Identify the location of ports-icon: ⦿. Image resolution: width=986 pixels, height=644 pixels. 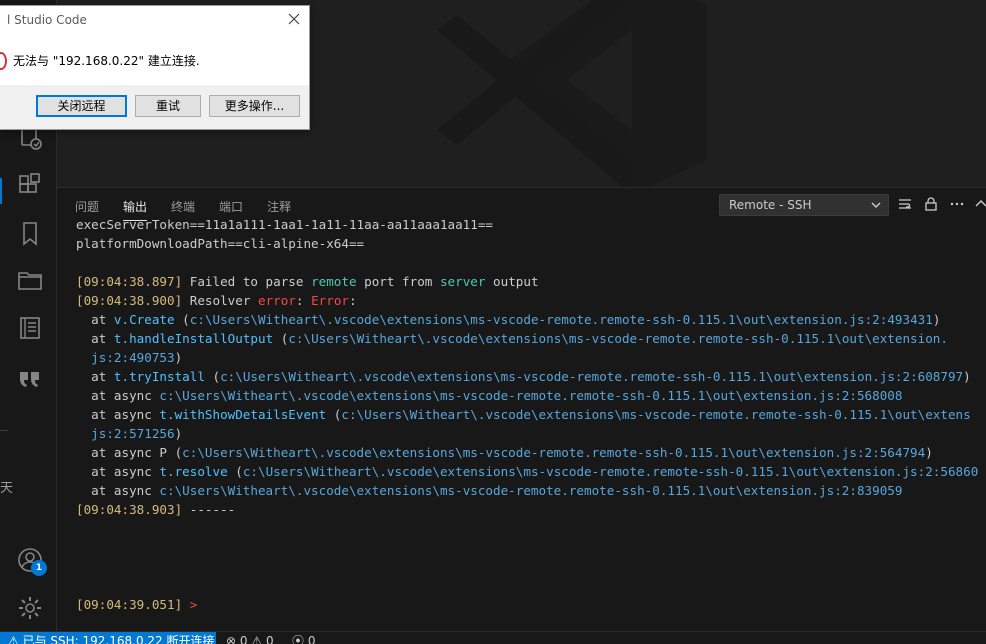
(298, 639).